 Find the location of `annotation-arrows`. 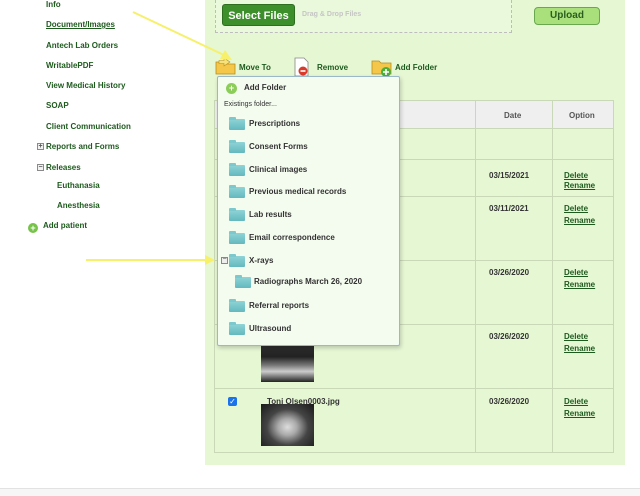

annotation-arrows is located at coordinates (159, 138).